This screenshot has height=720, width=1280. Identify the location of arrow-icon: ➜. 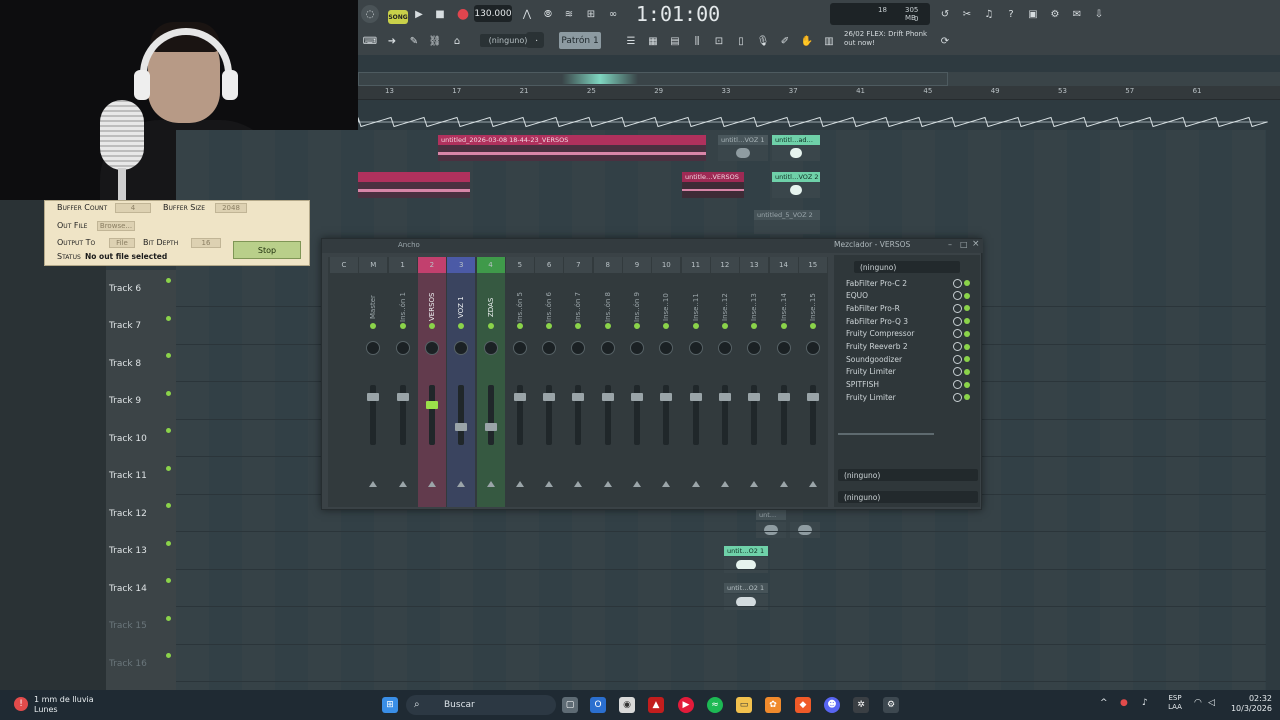
(392, 41).